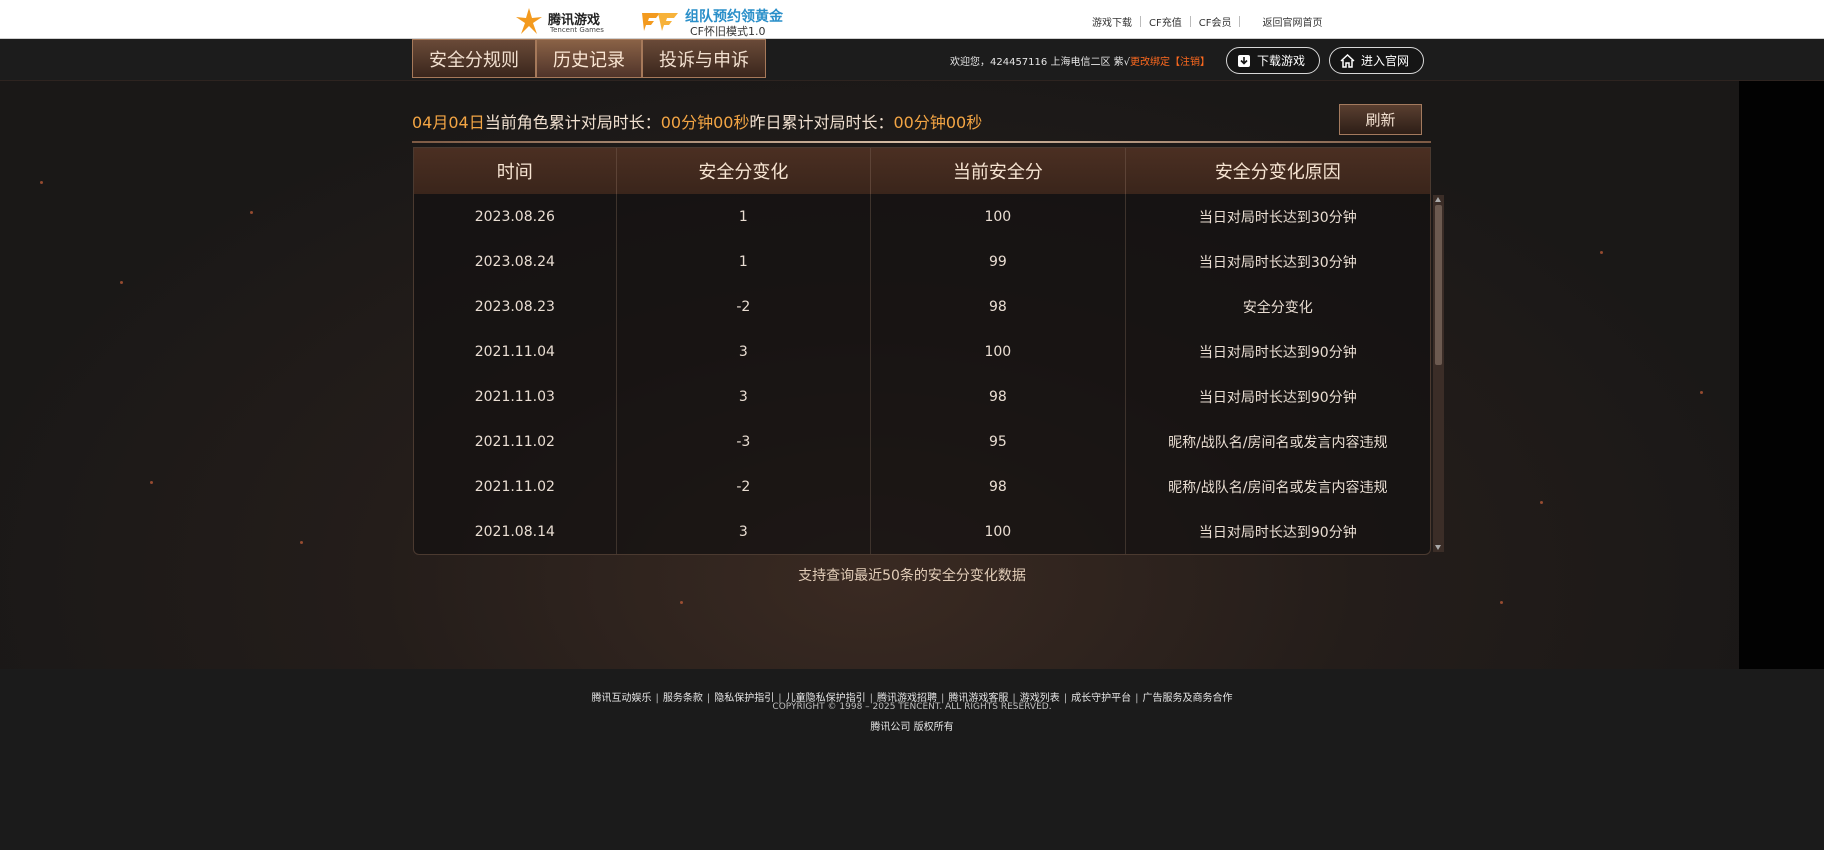 Image resolution: width=1824 pixels, height=850 pixels. What do you see at coordinates (515, 261) in the screenshot?
I see `cell-time: 2023.08.24` at bounding box center [515, 261].